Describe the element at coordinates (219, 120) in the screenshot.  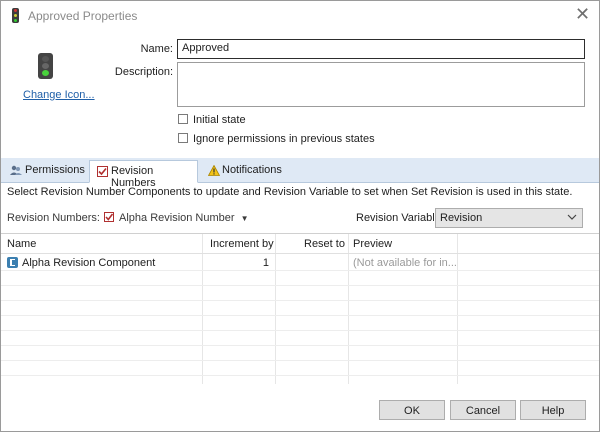
I see `initial-state-label: Initial state` at that location.